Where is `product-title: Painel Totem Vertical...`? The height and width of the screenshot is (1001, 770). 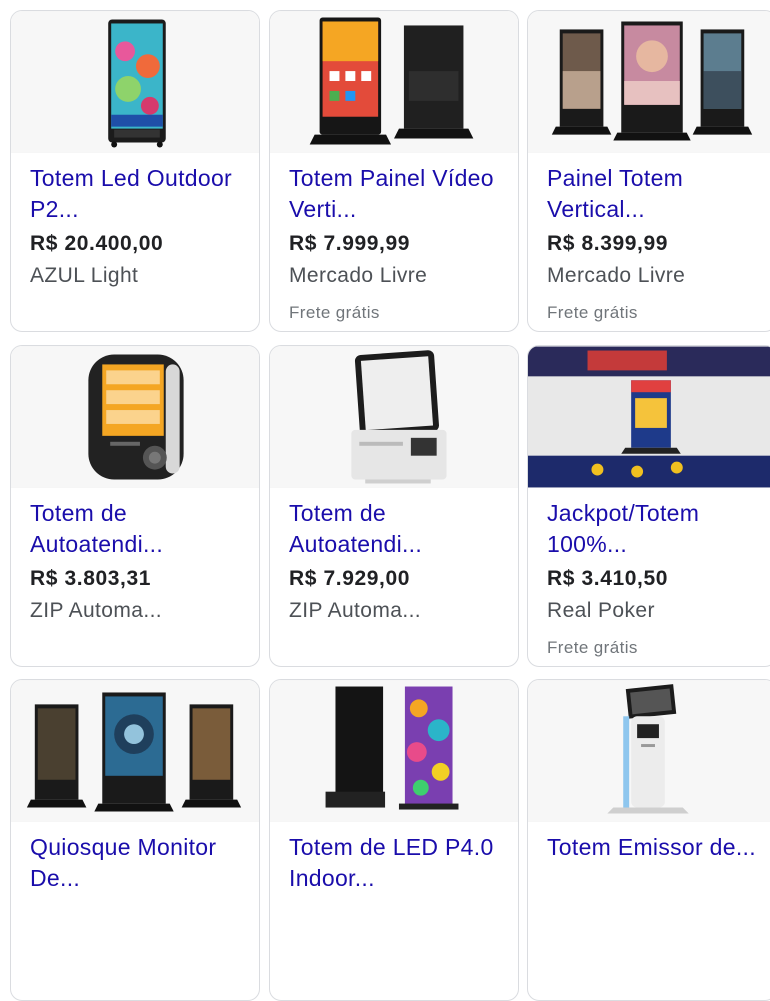
product-title: Painel Totem Vertical... is located at coordinates (657, 194).